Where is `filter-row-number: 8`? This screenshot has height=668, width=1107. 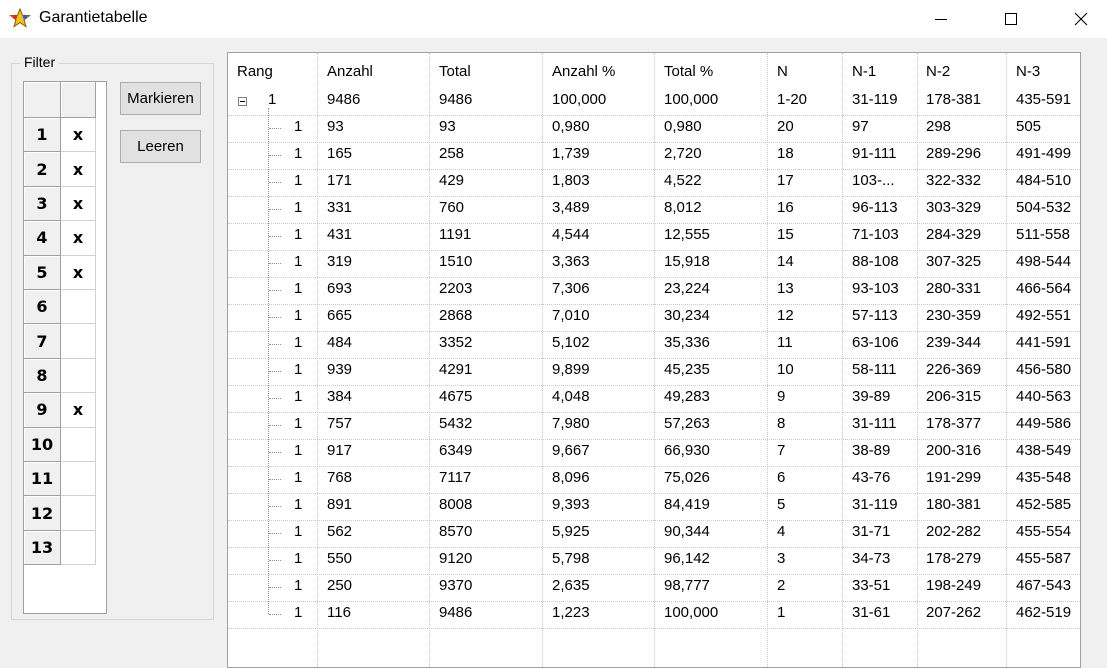
filter-row-number: 8 is located at coordinates (42, 376).